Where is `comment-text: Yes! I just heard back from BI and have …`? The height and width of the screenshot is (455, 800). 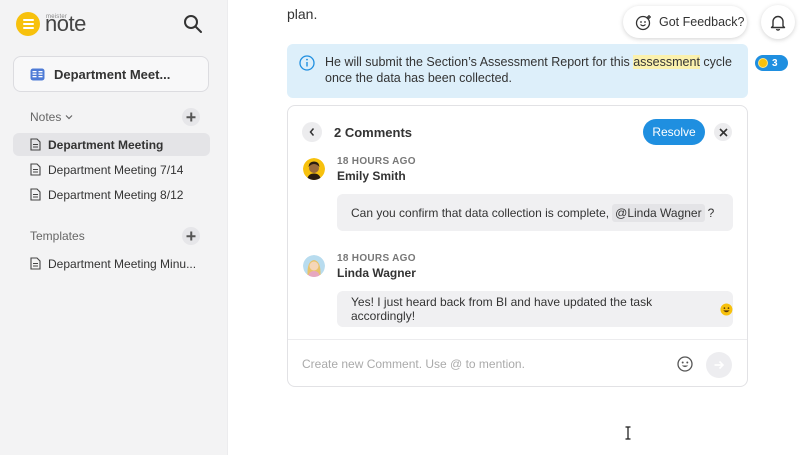
comment-text: Yes! I just heard back from BI and have … is located at coordinates (502, 309).